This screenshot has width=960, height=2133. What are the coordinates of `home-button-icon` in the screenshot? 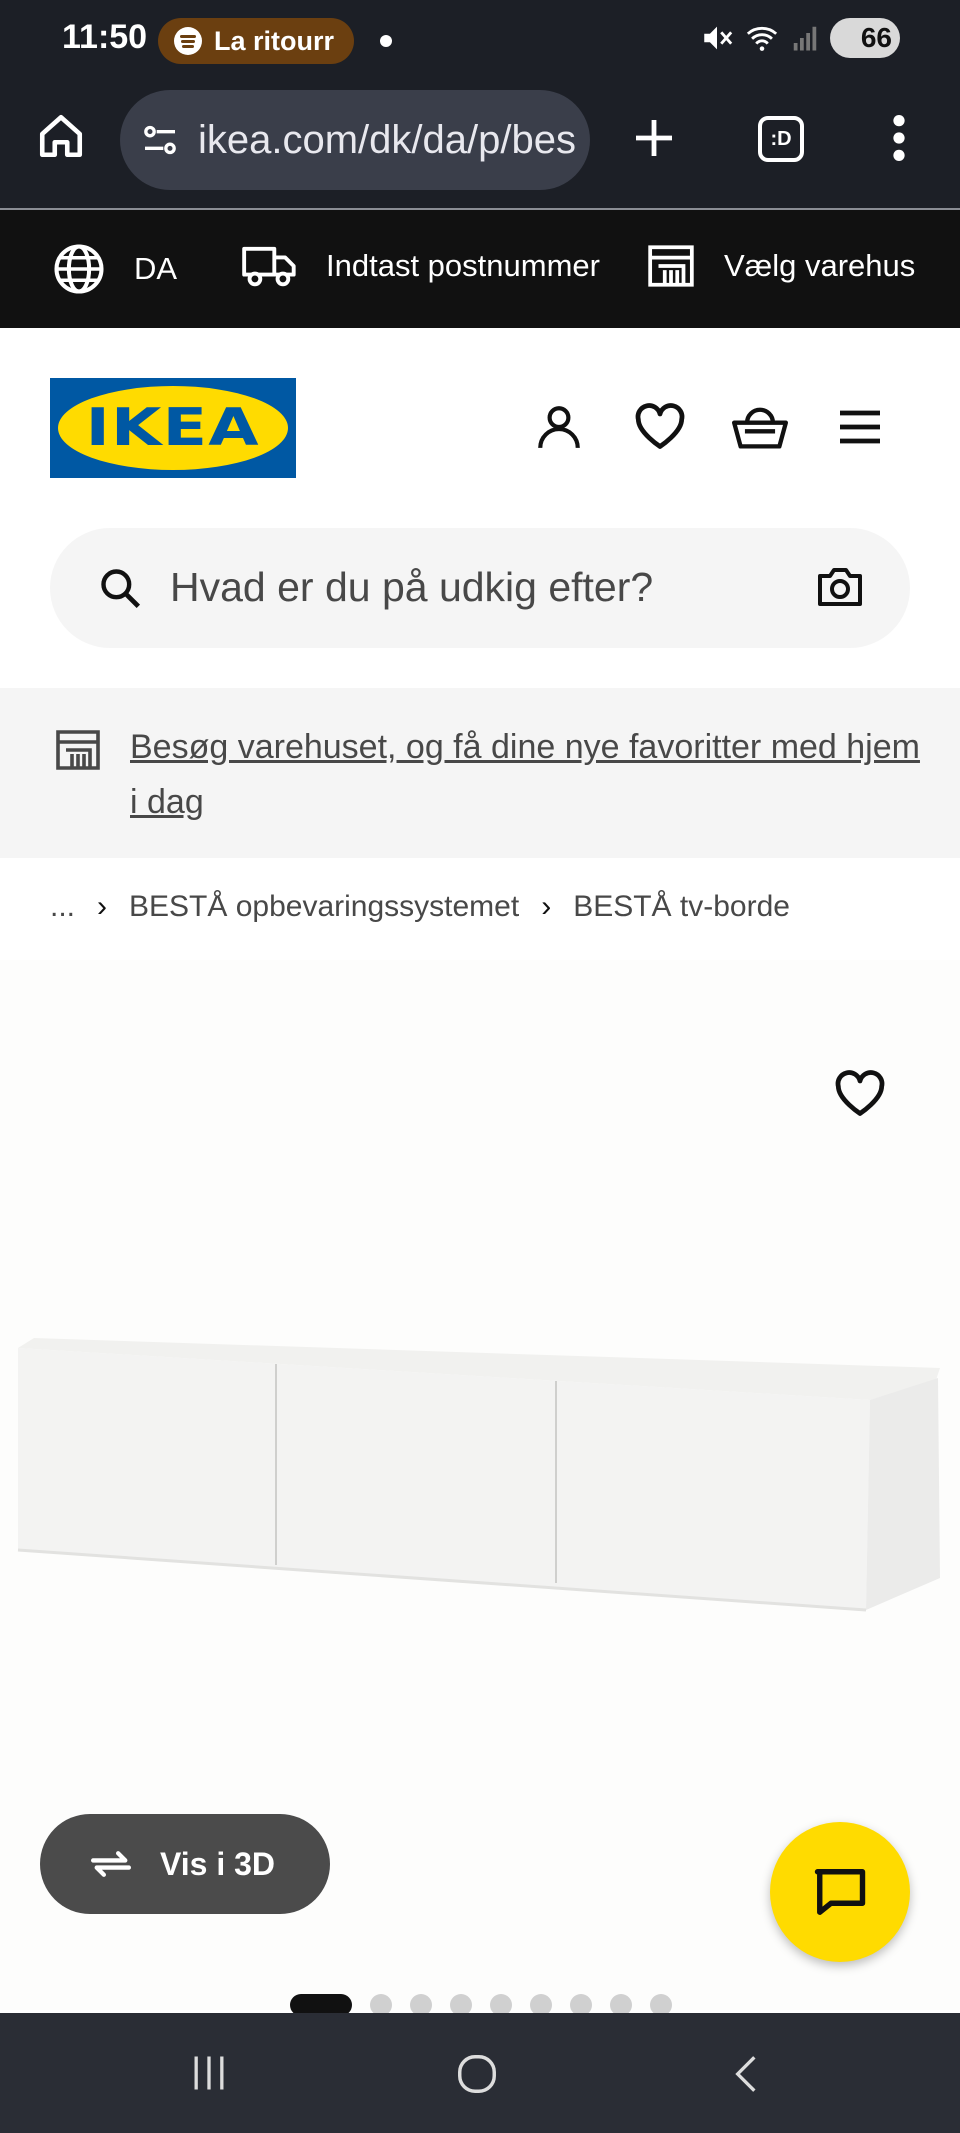 It's located at (477, 2074).